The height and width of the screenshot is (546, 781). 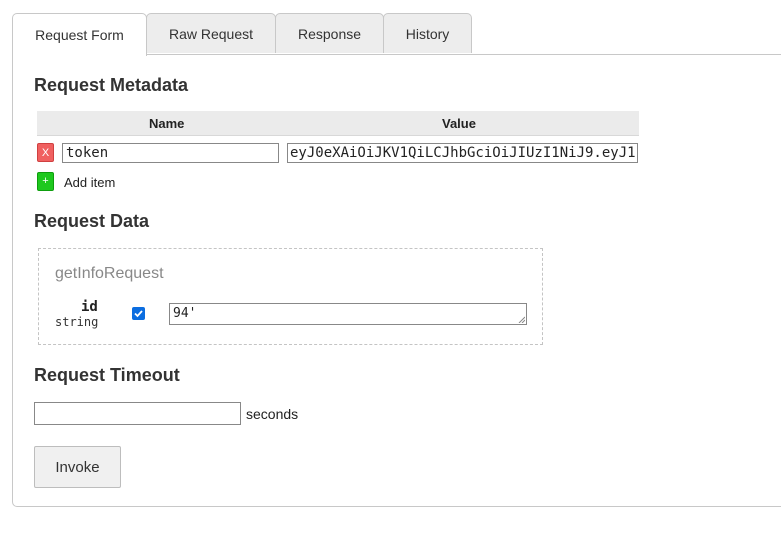 I want to click on field-include-checkbox, so click(x=138, y=313).